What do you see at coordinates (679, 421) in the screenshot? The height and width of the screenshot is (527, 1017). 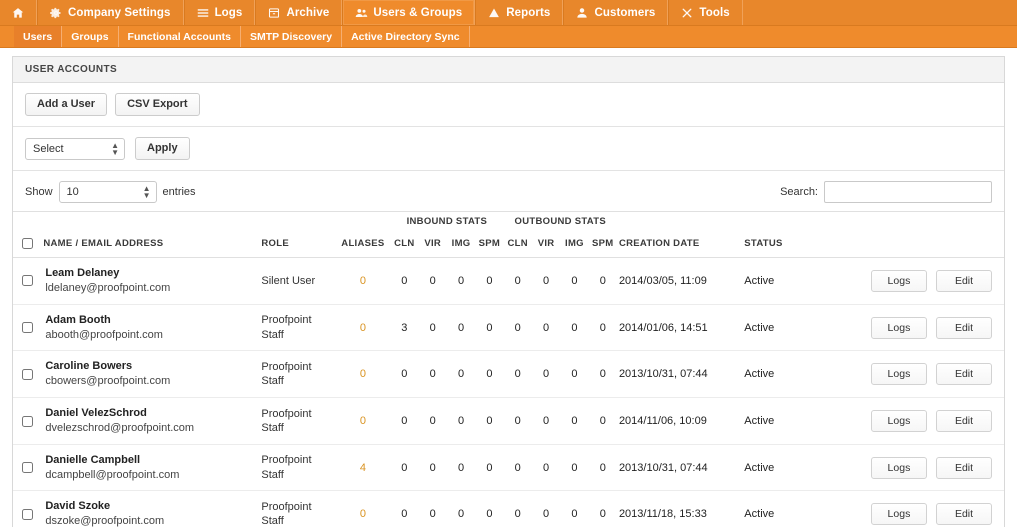 I see `row-creation-date: 2014/11/06, 10:09` at bounding box center [679, 421].